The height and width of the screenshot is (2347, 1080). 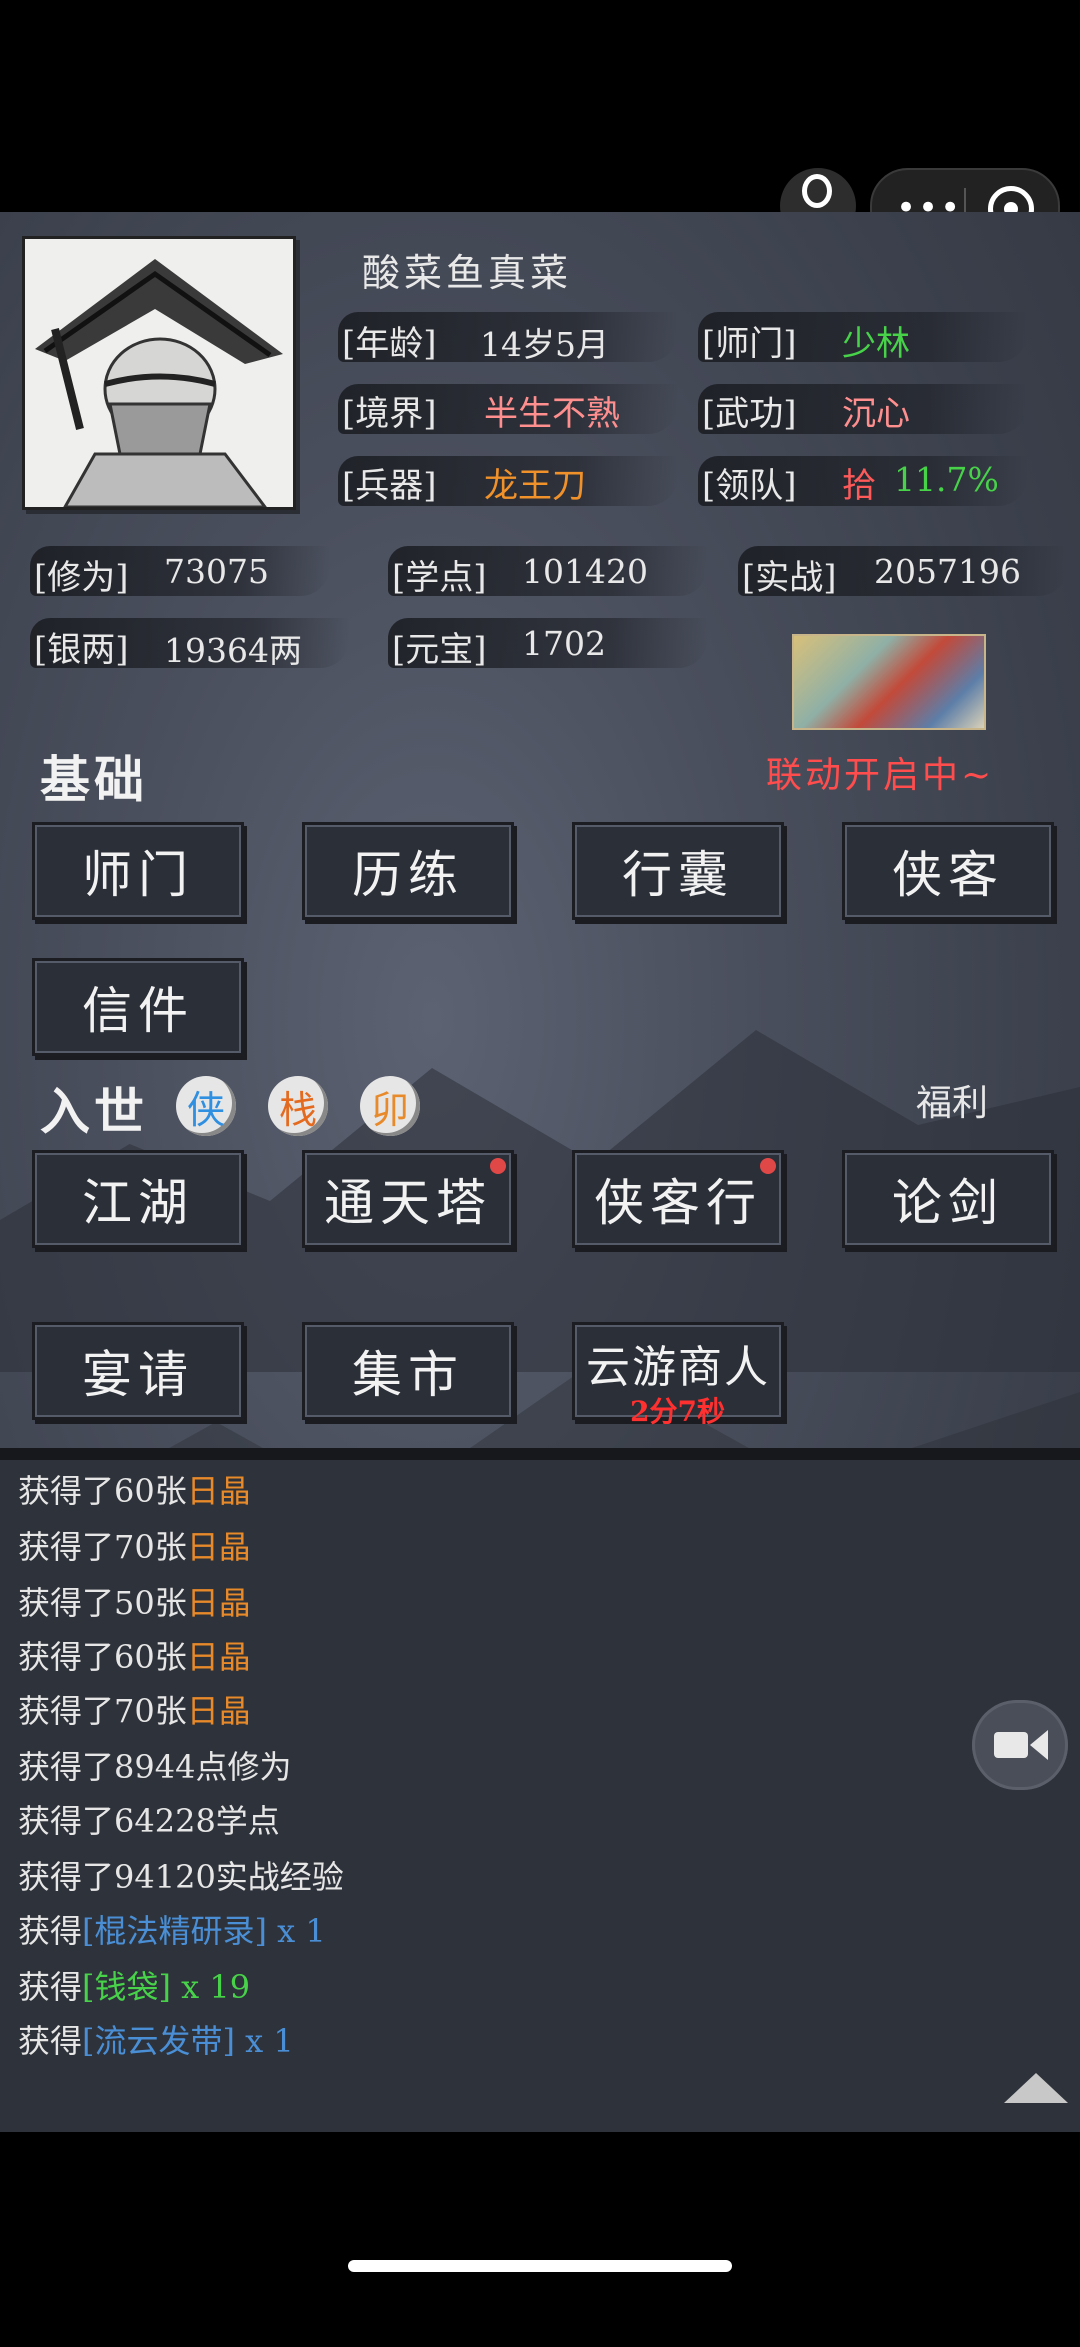 I want to click on jianghu-button: 江湖, so click(x=138, y=1199).